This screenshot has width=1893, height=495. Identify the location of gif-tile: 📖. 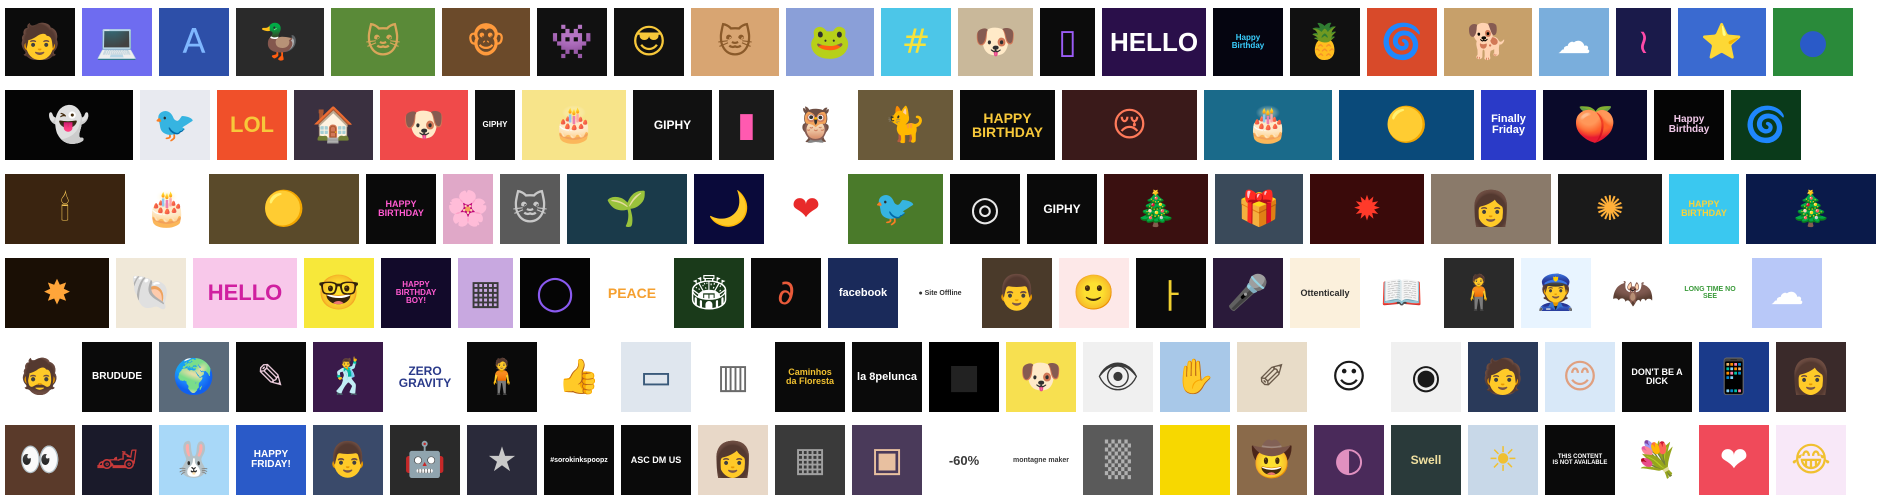
(1402, 293).